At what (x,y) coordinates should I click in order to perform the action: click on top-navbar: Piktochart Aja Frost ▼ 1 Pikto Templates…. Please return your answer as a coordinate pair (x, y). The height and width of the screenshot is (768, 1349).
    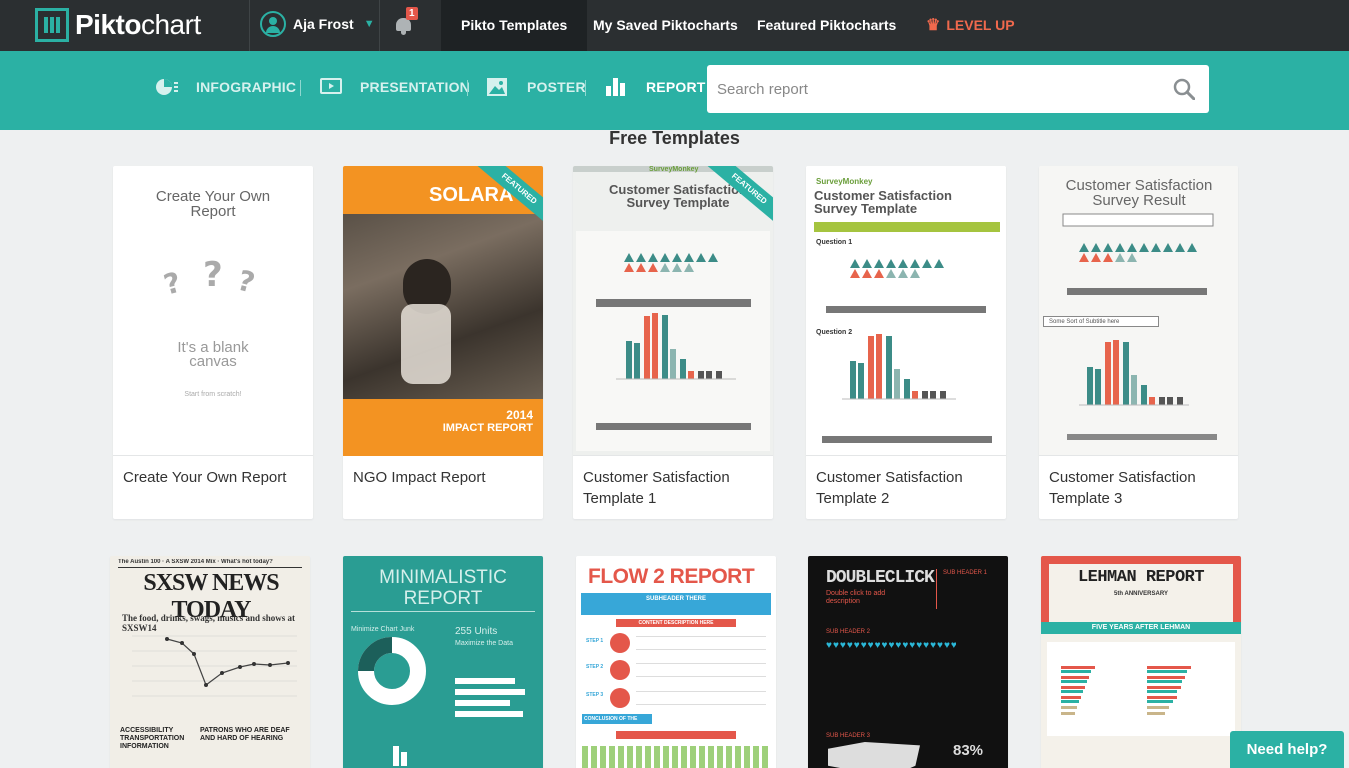
    Looking at the image, I should click on (674, 25).